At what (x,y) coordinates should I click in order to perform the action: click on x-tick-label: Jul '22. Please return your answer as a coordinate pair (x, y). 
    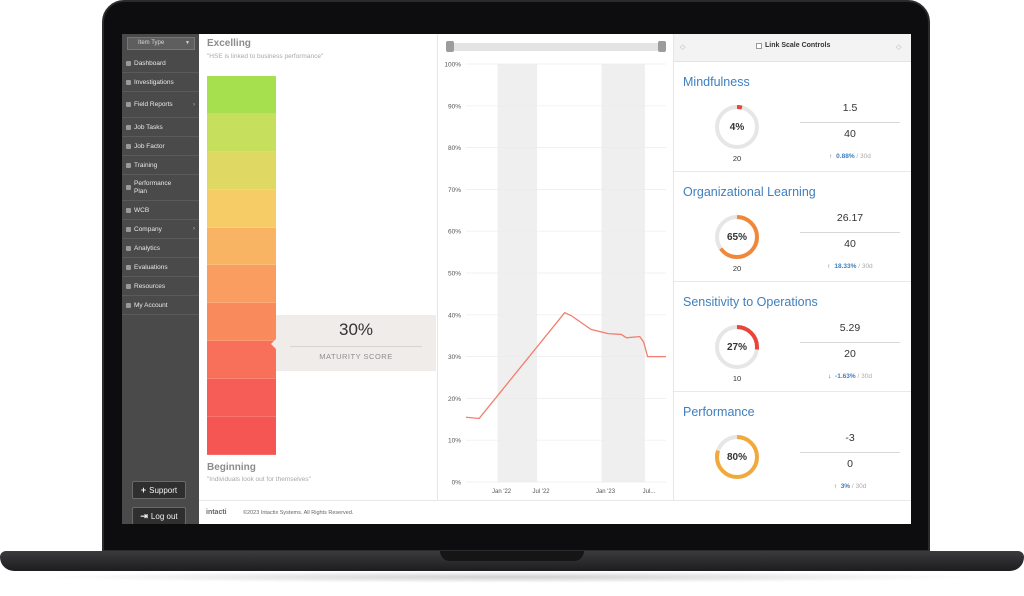
    Looking at the image, I should click on (541, 492).